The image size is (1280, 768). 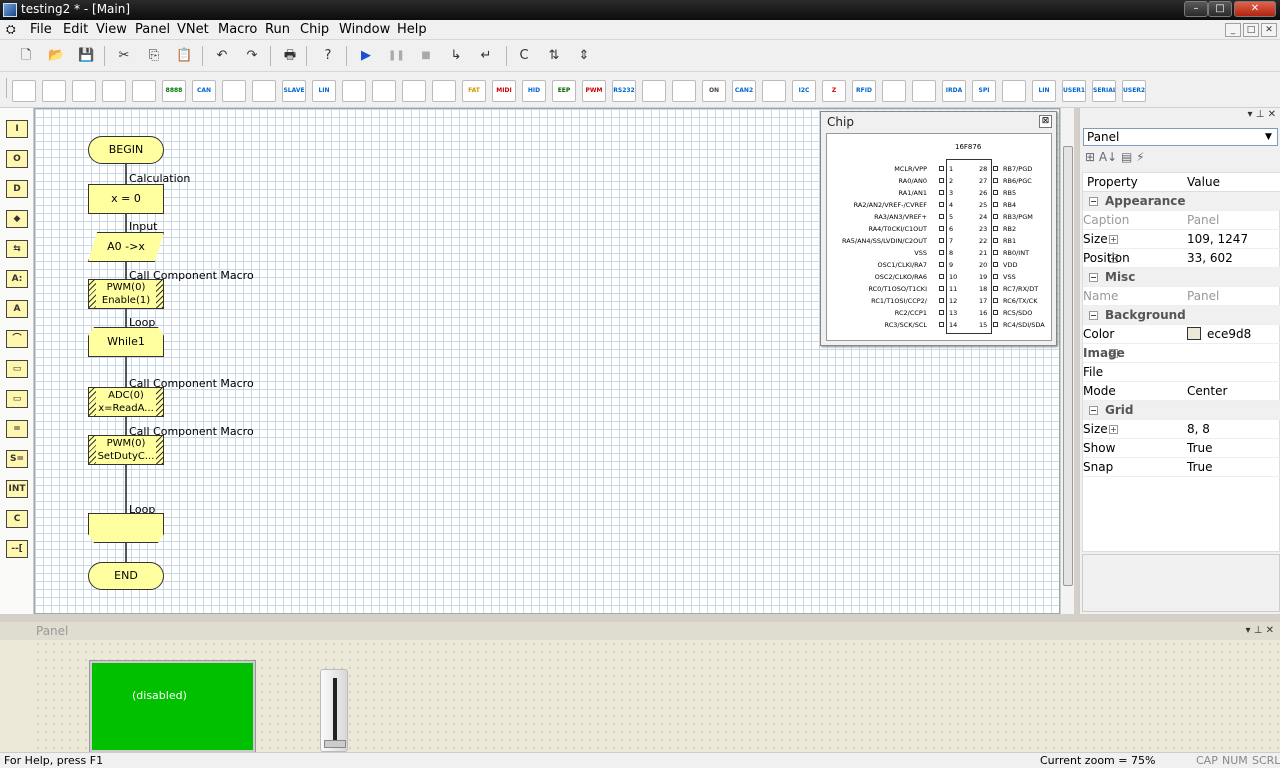 What do you see at coordinates (41, 29) in the screenshot?
I see `menu-file: File` at bounding box center [41, 29].